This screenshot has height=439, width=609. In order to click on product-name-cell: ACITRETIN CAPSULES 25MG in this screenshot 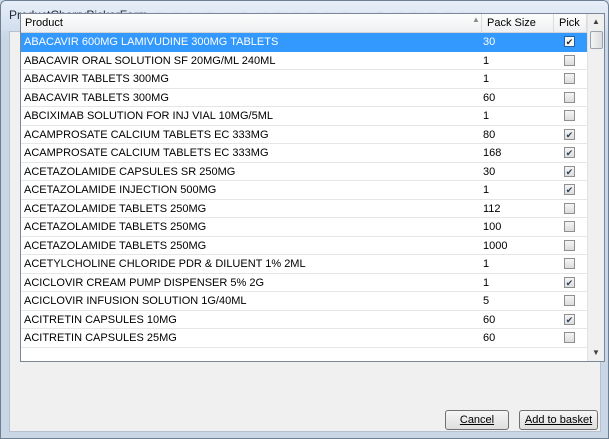, I will do `click(100, 338)`.